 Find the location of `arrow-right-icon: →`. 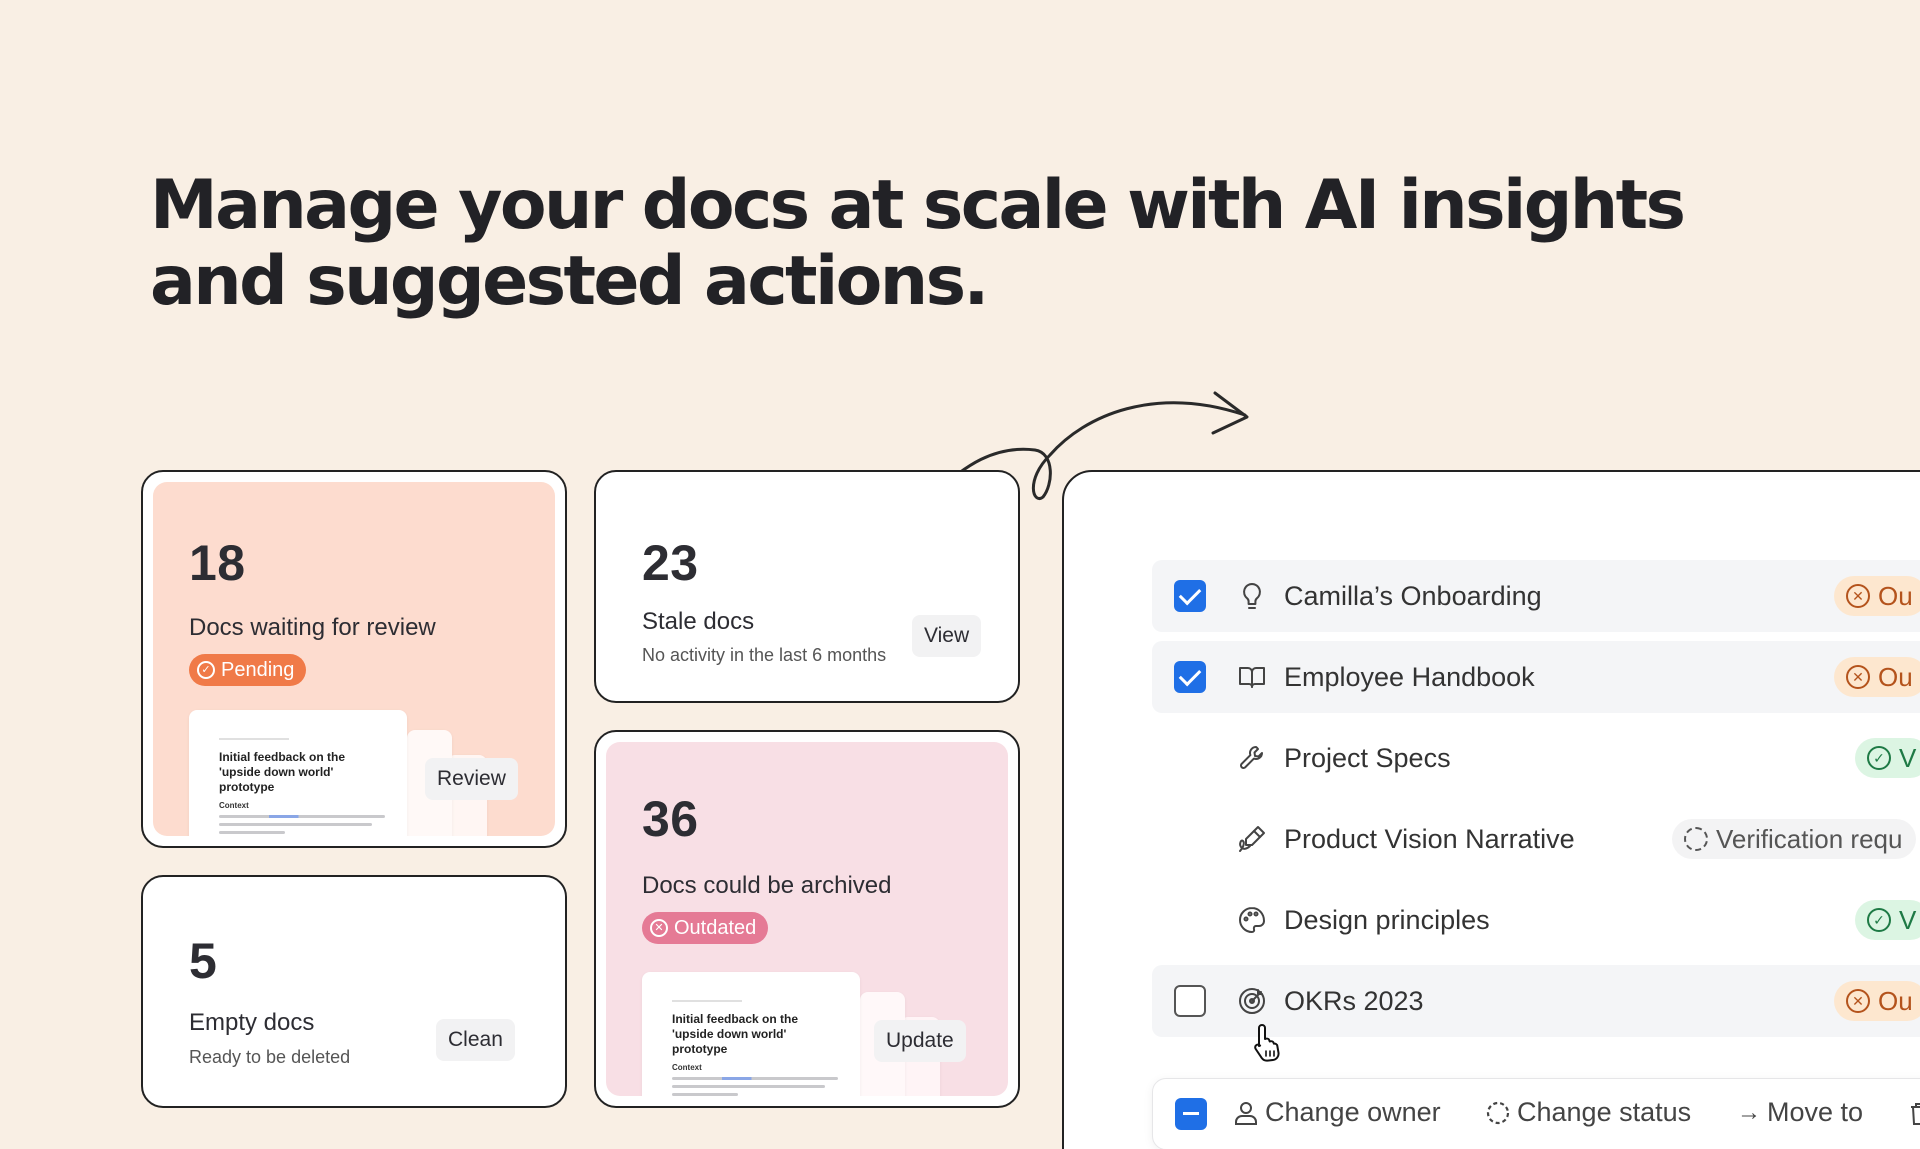

arrow-right-icon: → is located at coordinates (1749, 1112).